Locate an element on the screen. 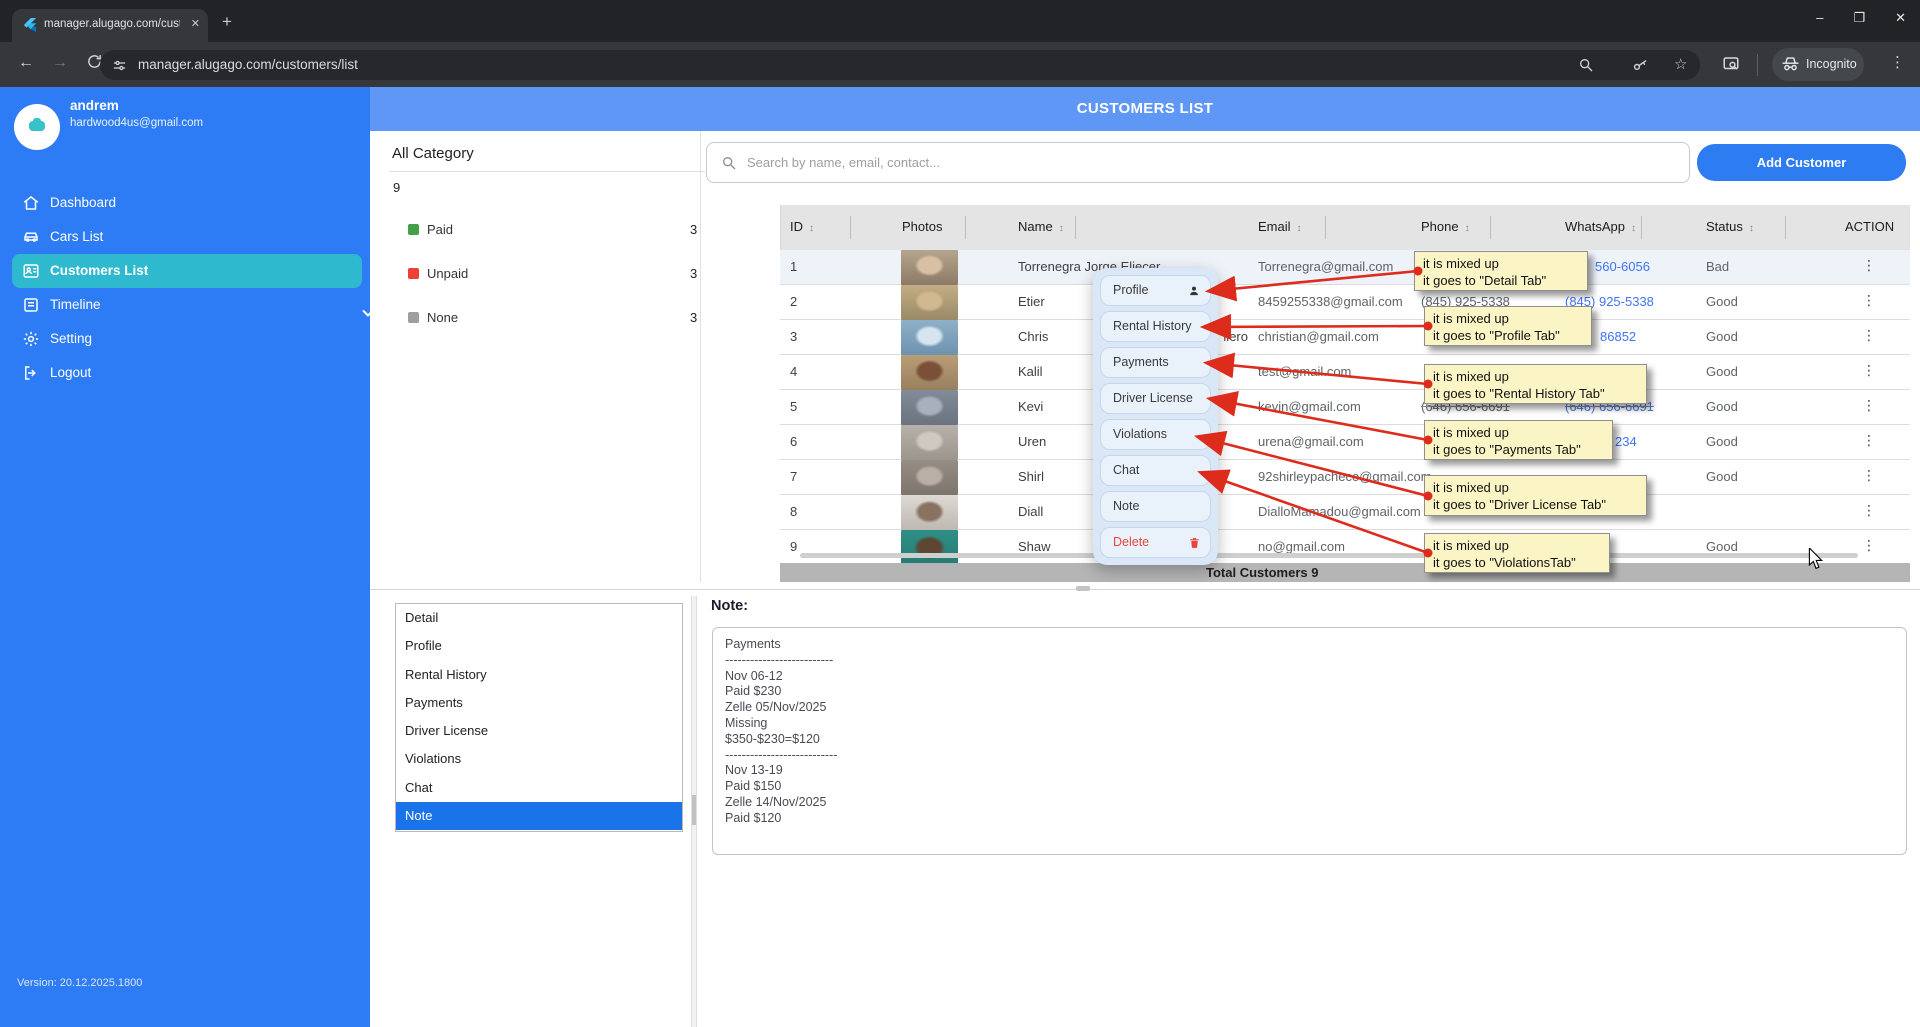 The image size is (1920, 1027). search-input is located at coordinates (1207, 162).